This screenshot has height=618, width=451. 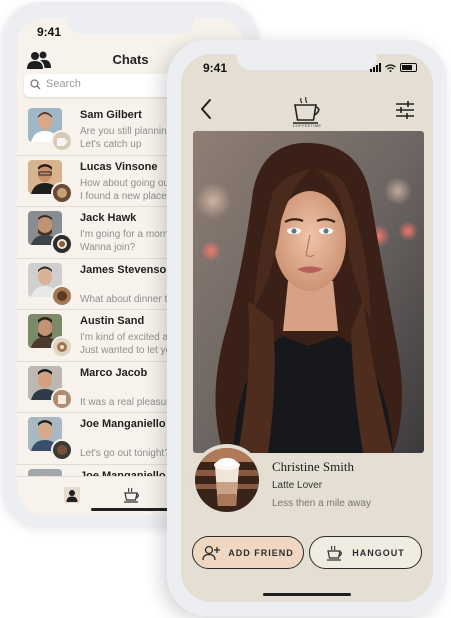 I want to click on add-friend-button: ADD FRIEND, so click(x=248, y=552).